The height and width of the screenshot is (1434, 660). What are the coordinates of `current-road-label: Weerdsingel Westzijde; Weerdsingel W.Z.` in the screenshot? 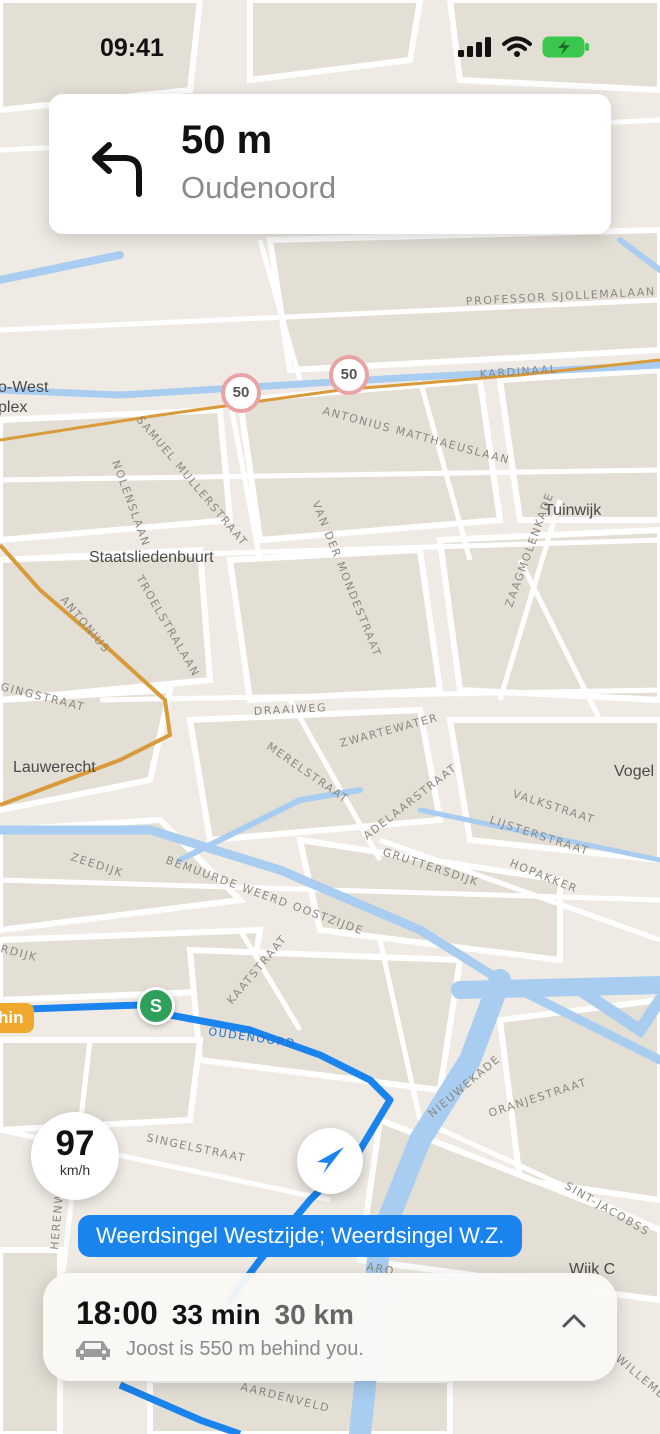 It's located at (300, 1236).